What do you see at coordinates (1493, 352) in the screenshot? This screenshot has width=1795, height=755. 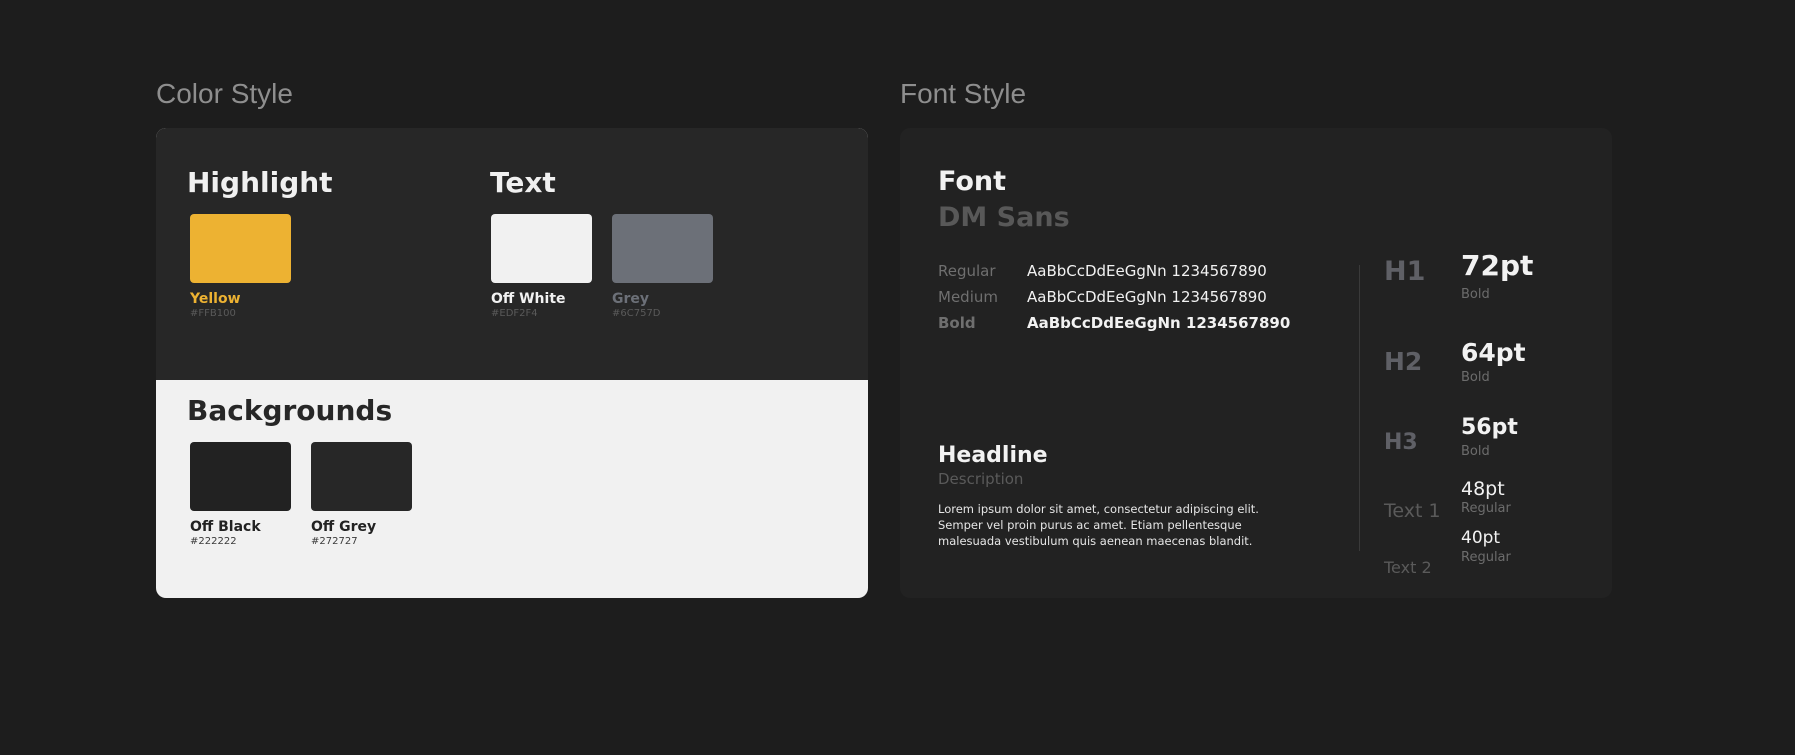 I see `scale-size-h2: 64pt` at bounding box center [1493, 352].